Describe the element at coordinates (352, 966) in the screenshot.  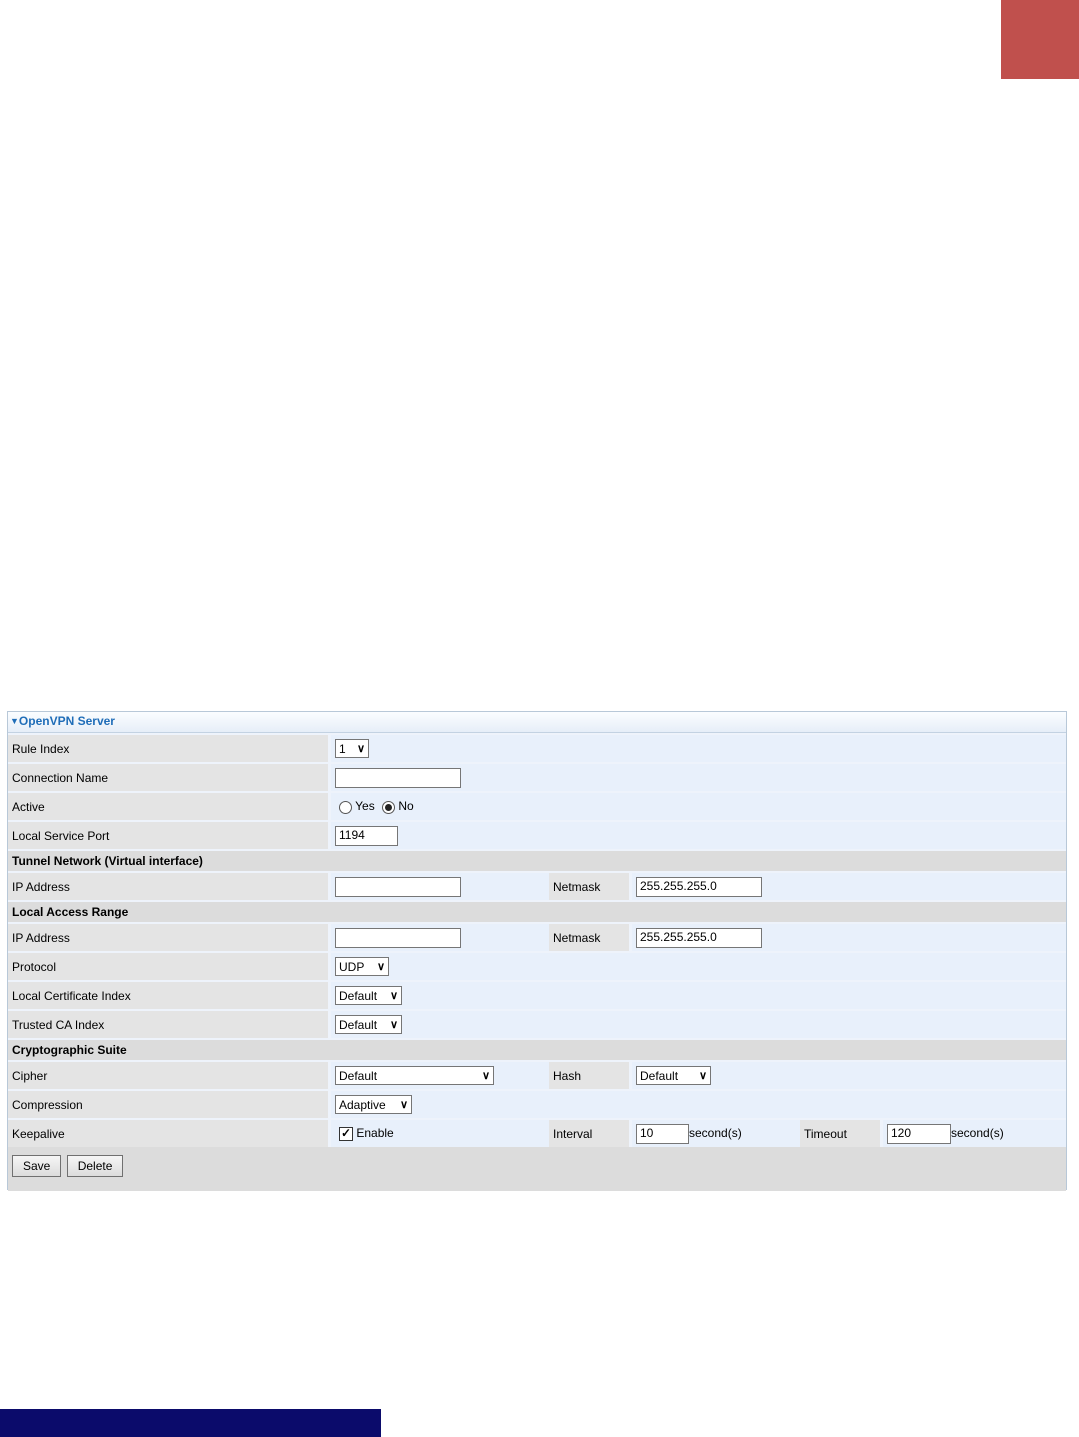
I see `protocol-value: UDP` at that location.